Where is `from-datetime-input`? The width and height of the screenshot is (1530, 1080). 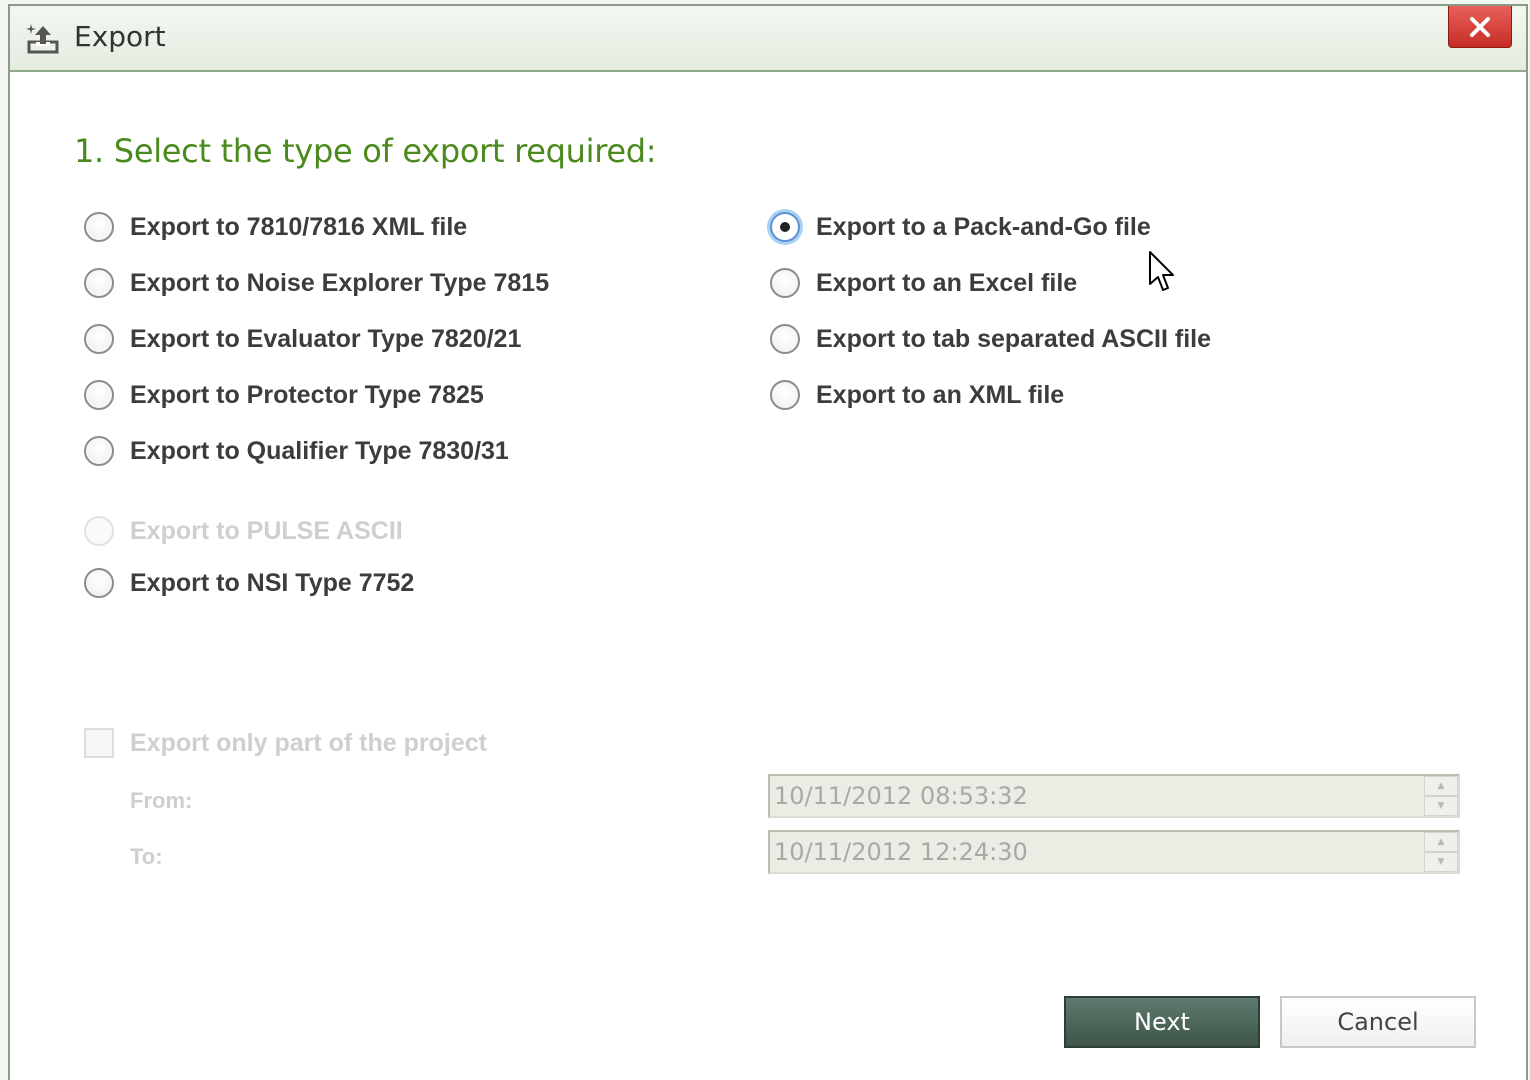 from-datetime-input is located at coordinates (1094, 796).